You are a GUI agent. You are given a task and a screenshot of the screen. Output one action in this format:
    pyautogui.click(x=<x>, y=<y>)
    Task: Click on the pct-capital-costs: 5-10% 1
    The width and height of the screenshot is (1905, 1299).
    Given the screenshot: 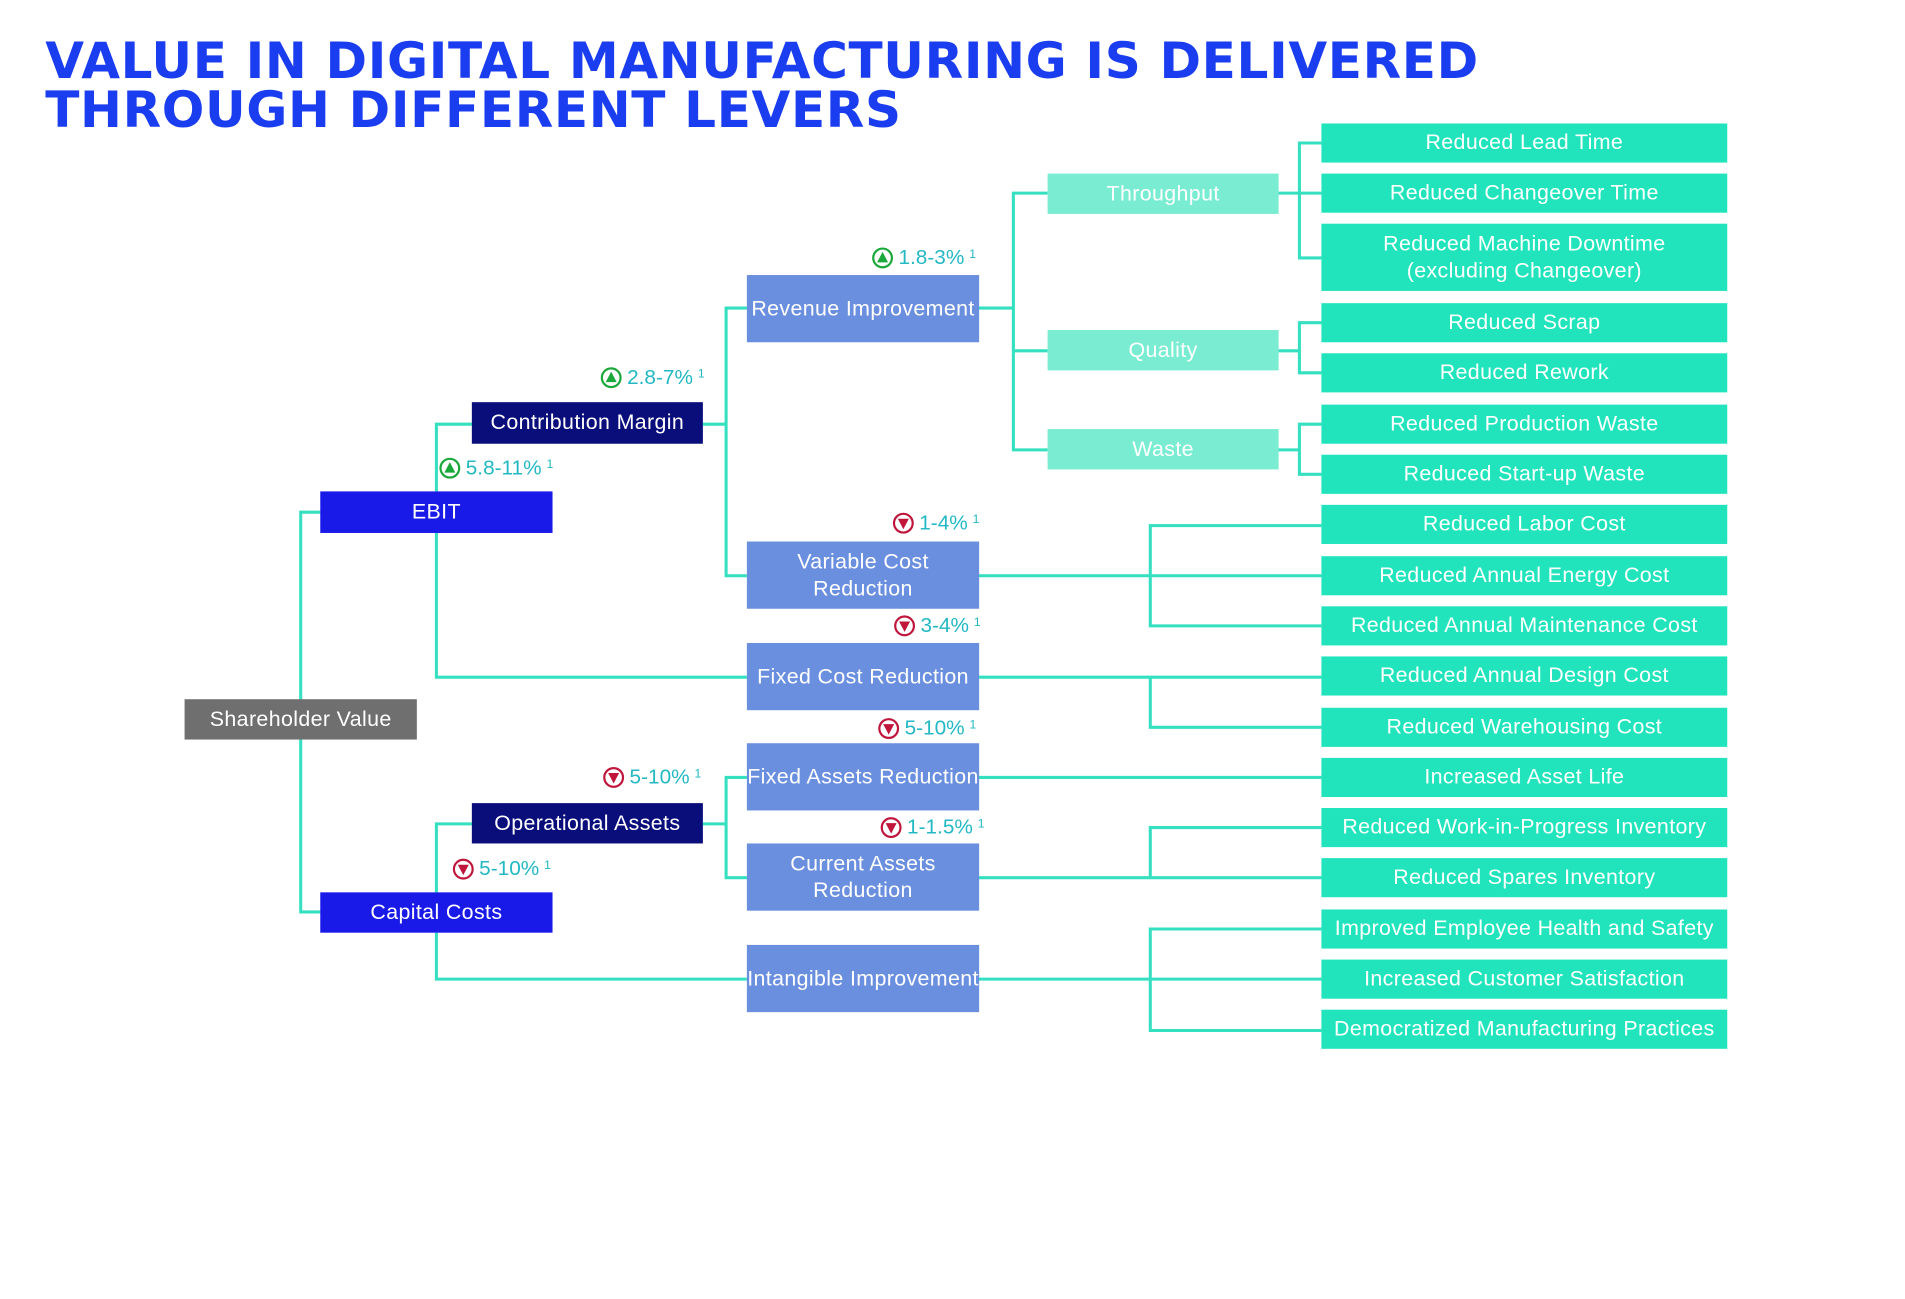 What is the action you would take?
    pyautogui.click(x=501, y=869)
    